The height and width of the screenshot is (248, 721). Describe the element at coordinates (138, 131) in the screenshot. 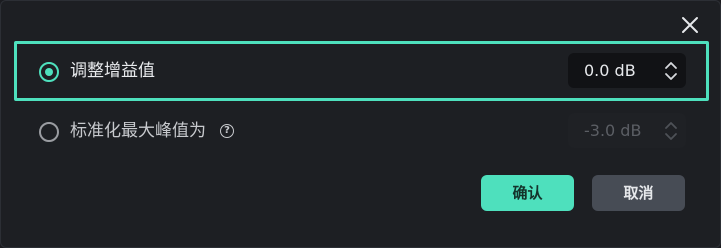

I see `normalize-peak-label: 标准化最大峰值为` at that location.